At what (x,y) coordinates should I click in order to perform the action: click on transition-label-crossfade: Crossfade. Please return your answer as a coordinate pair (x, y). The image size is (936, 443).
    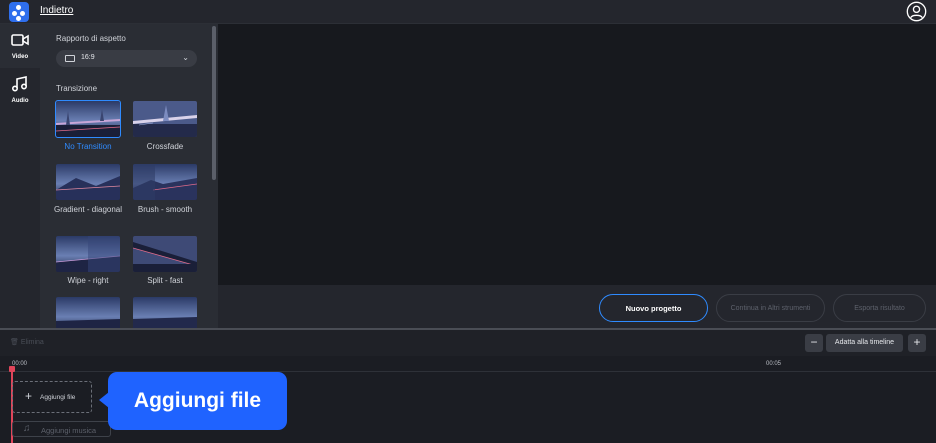
    Looking at the image, I should click on (165, 146).